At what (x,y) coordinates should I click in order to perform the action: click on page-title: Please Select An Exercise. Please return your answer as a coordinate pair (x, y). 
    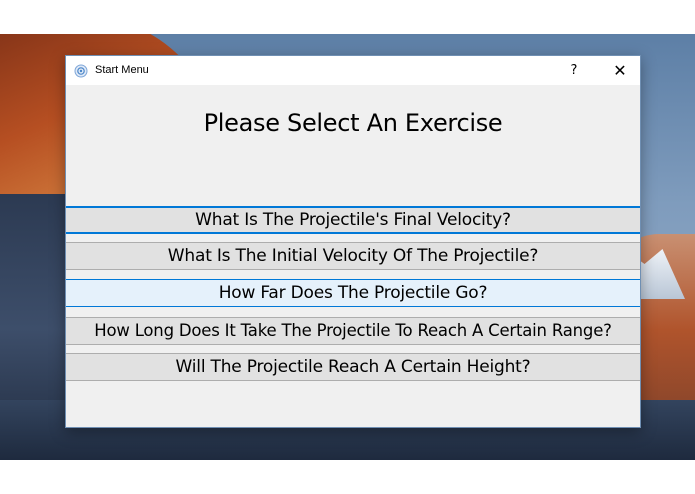
    Looking at the image, I should click on (353, 123).